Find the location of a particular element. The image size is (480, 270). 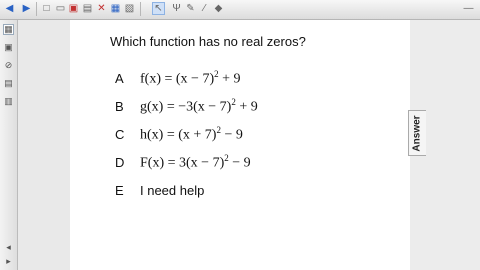

collapse-arrow-icon: ◂ is located at coordinates (8, 247).